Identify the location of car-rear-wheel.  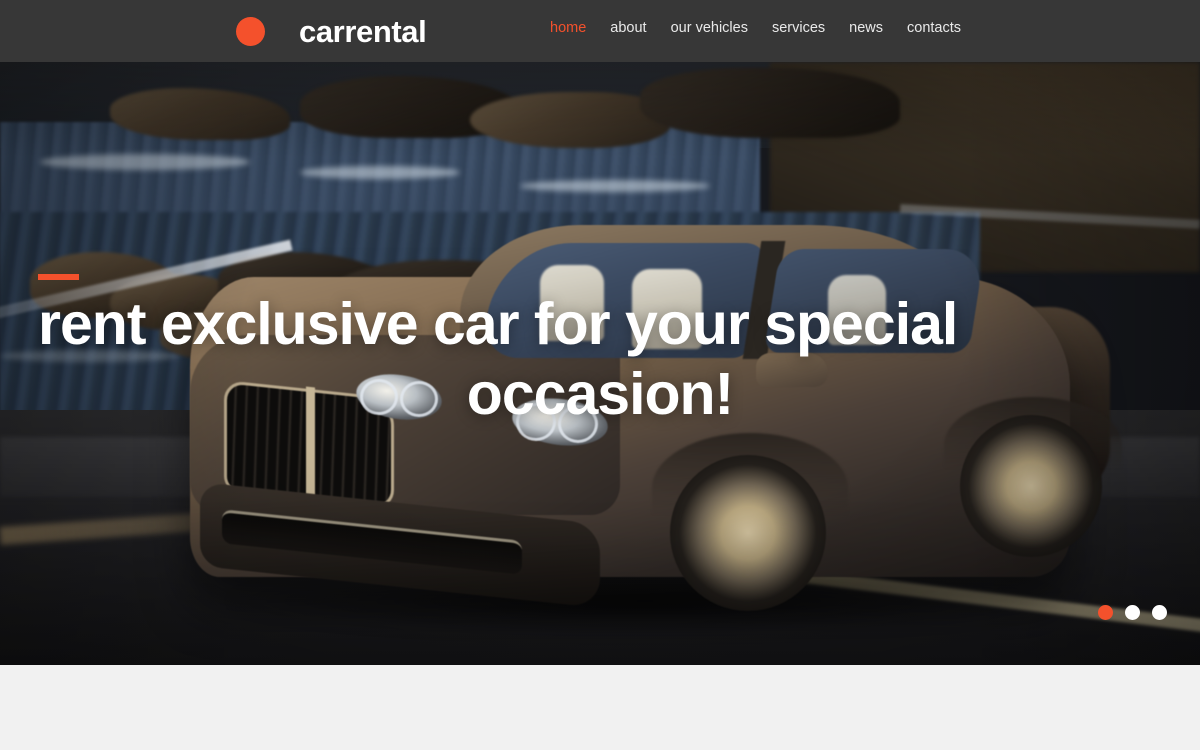
(1031, 486).